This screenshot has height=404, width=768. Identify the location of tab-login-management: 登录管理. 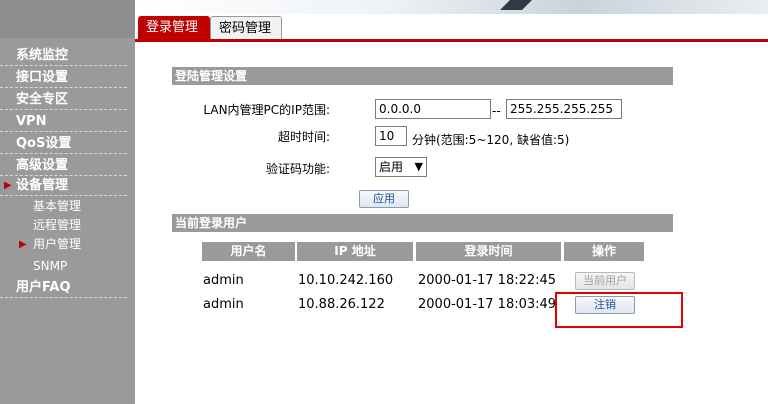
(174, 27).